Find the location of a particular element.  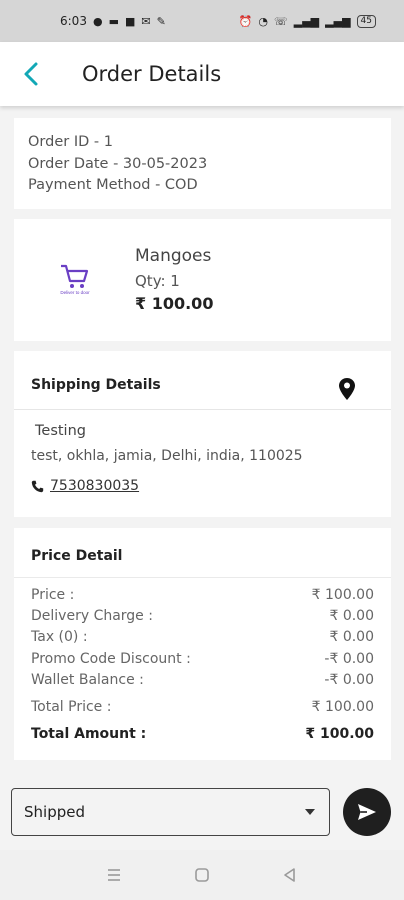

divider is located at coordinates (202, 577).